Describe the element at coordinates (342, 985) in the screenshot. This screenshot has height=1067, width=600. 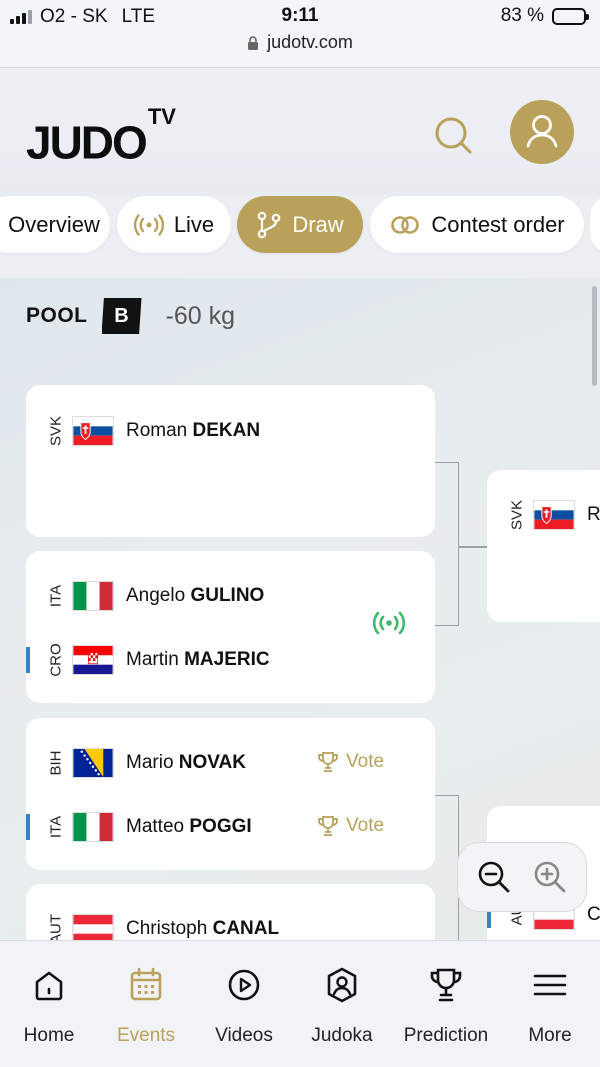
I see `judoka-icon` at that location.